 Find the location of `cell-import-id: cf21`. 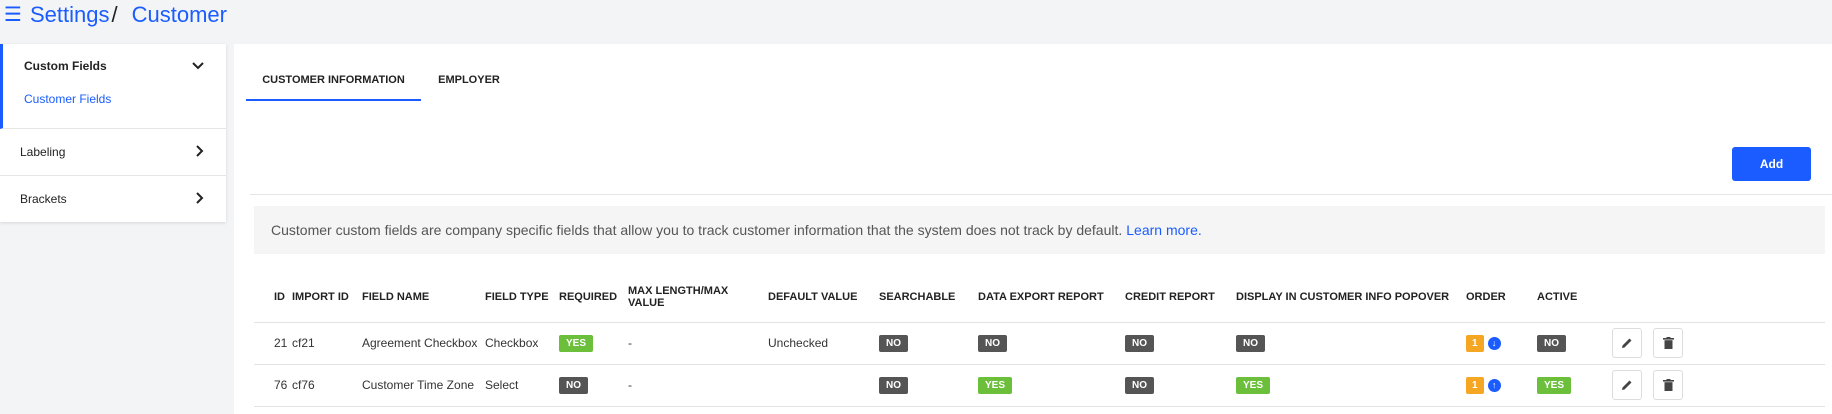

cell-import-id: cf21 is located at coordinates (325, 343).